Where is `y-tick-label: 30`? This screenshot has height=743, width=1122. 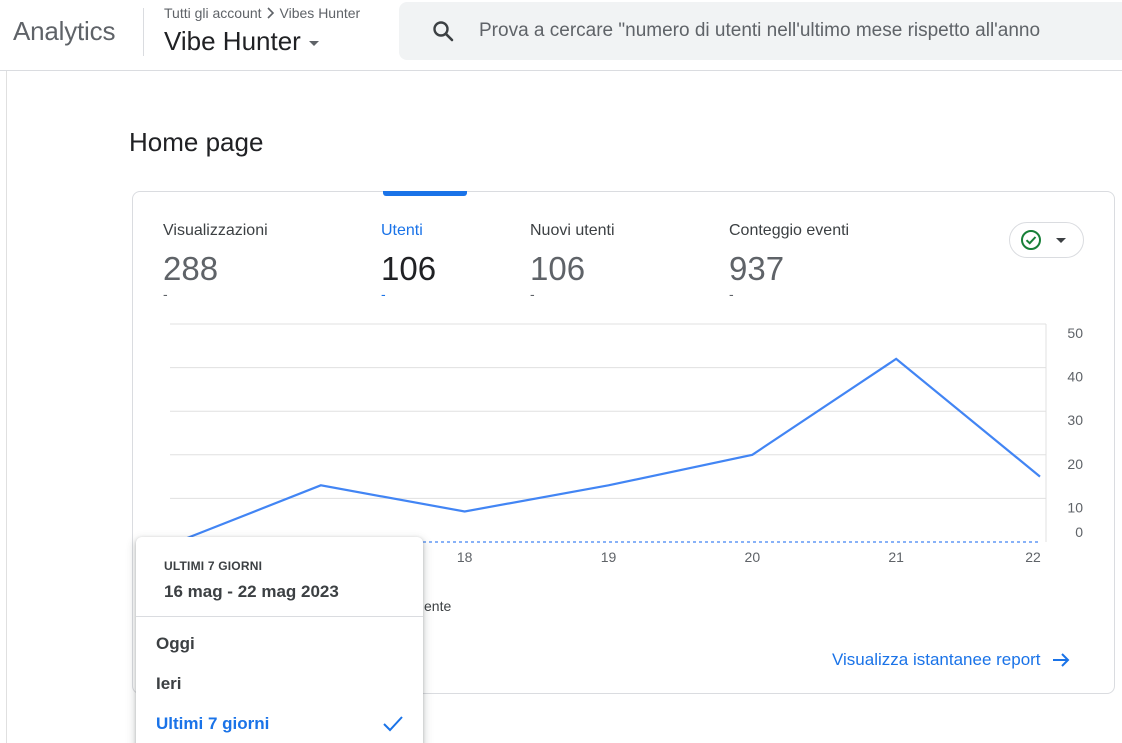
y-tick-label: 30 is located at coordinates (1075, 420).